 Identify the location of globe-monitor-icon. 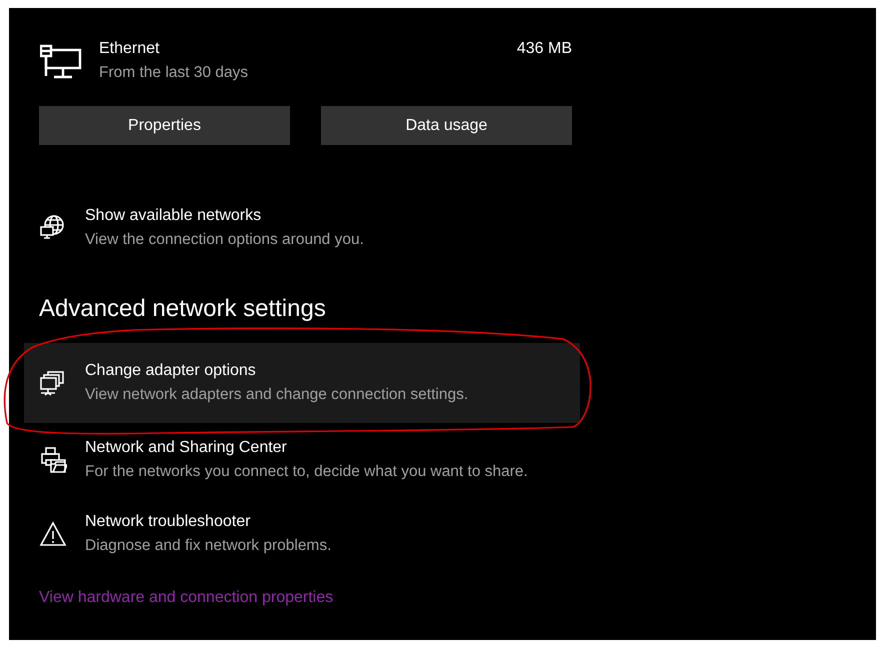
(53, 228).